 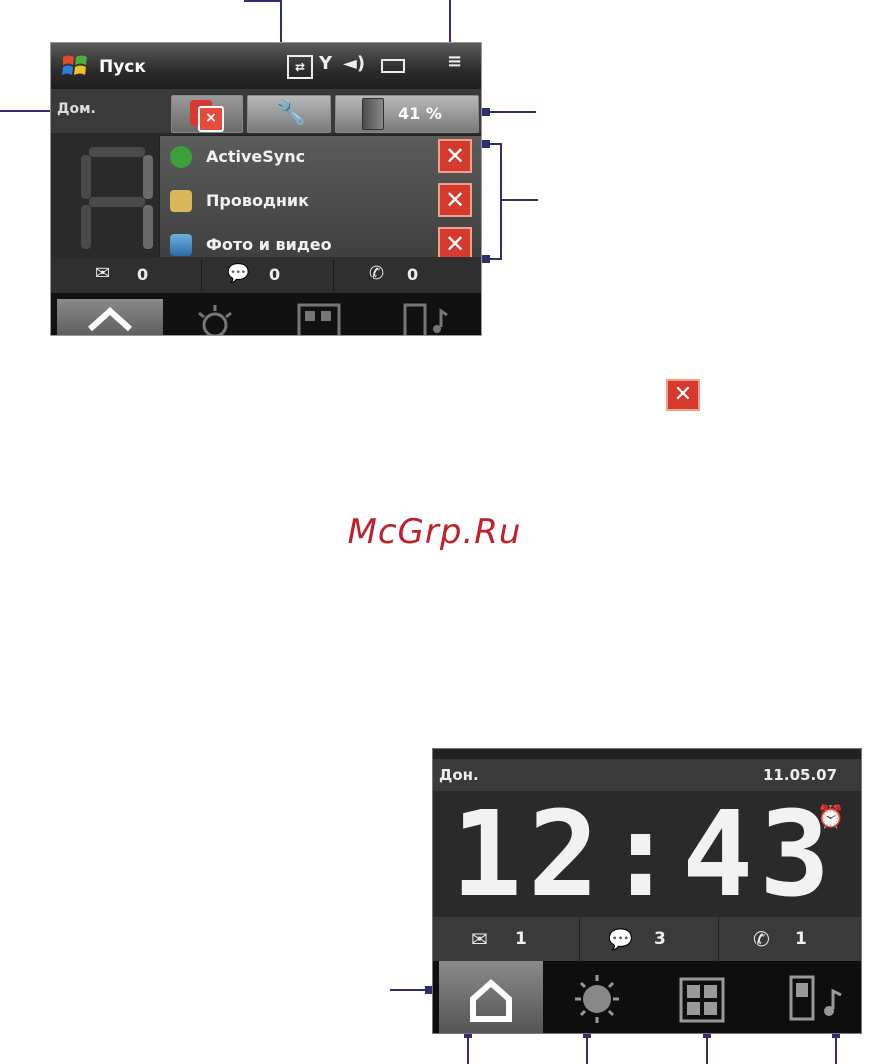 I want to click on phone-icon: ✆, so click(x=377, y=273).